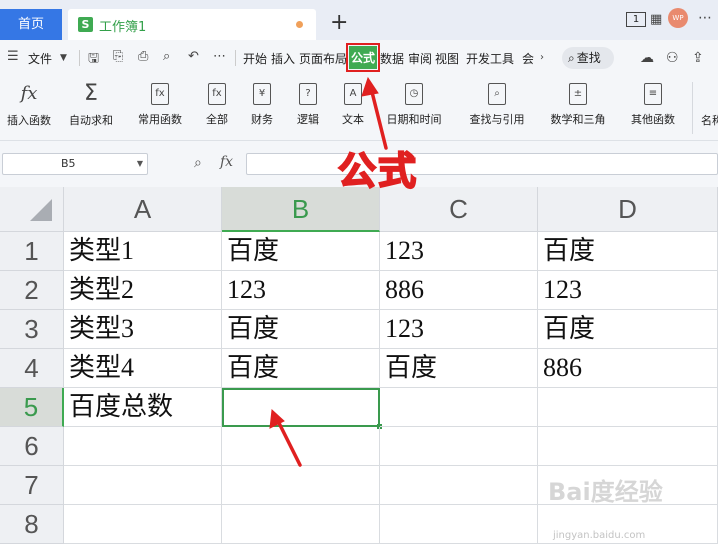 The width and height of the screenshot is (718, 555). I want to click on print-icon: ⎙, so click(143, 56).